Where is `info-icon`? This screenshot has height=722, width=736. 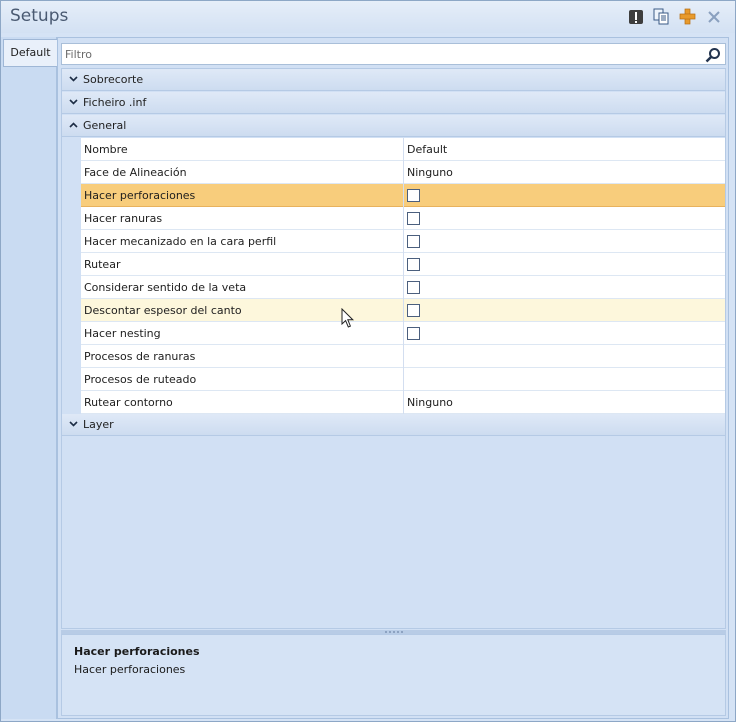
info-icon is located at coordinates (635, 16).